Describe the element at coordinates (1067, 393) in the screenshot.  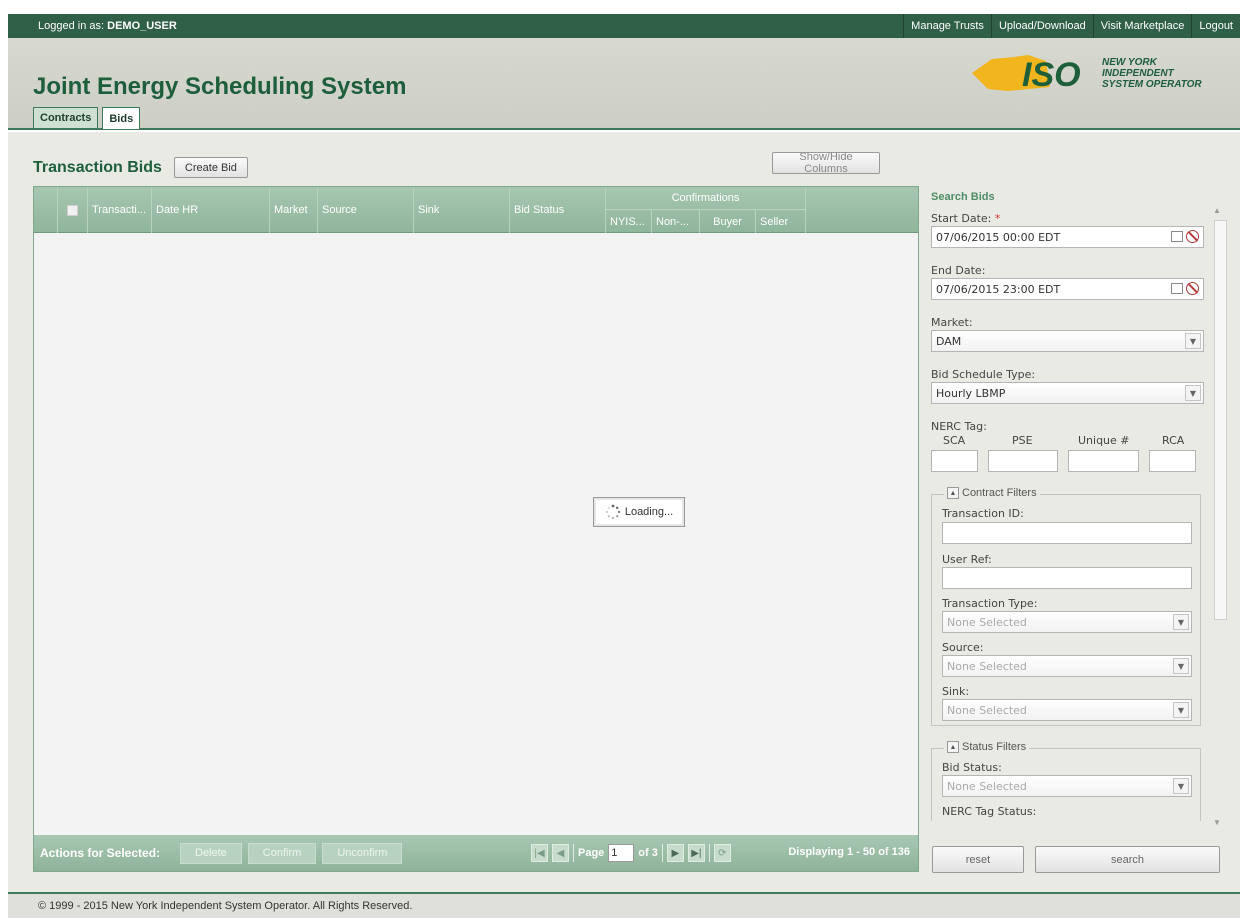
I see `bid-schedule-type-select: Hourly LBMP ▼` at that location.